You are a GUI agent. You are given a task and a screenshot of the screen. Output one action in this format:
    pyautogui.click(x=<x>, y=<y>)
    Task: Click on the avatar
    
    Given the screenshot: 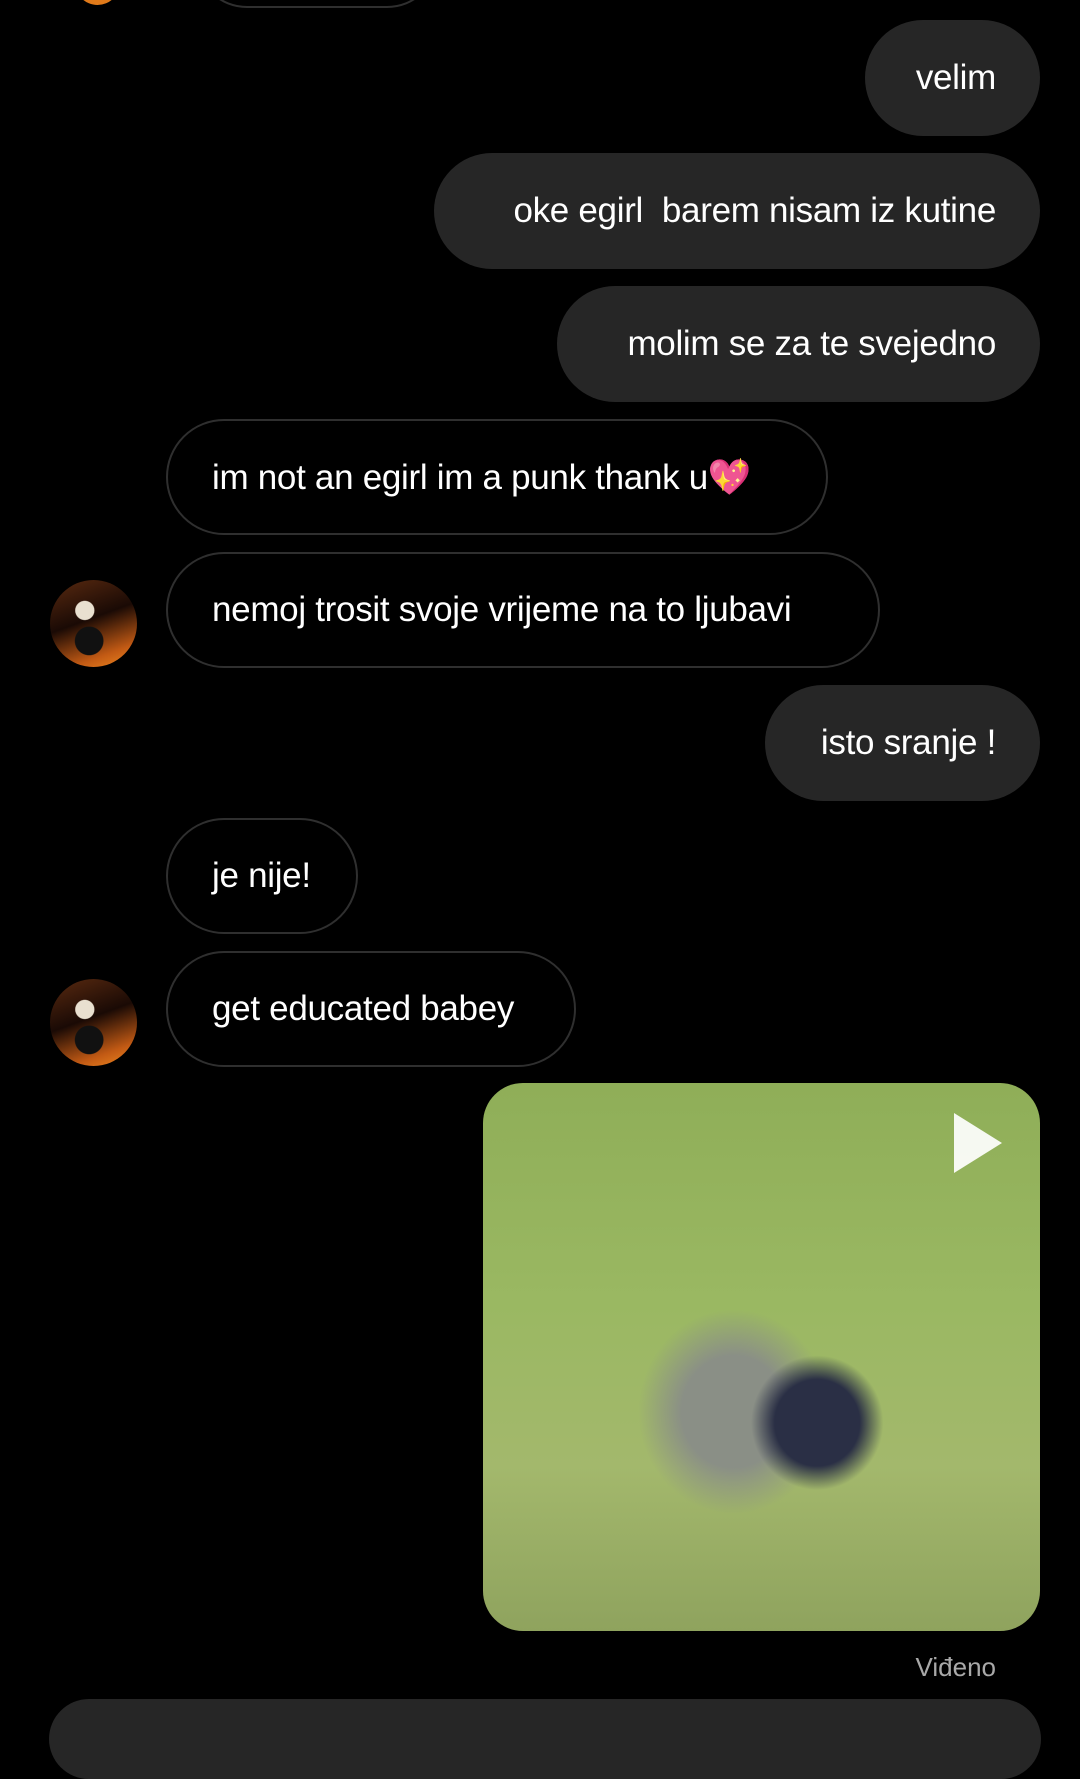 What is the action you would take?
    pyautogui.click(x=97, y=2)
    